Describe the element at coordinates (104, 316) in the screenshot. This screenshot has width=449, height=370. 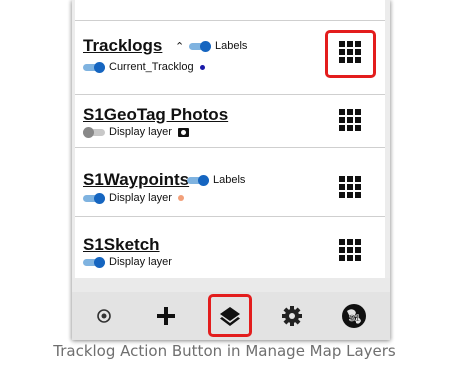
I see `target-icon` at that location.